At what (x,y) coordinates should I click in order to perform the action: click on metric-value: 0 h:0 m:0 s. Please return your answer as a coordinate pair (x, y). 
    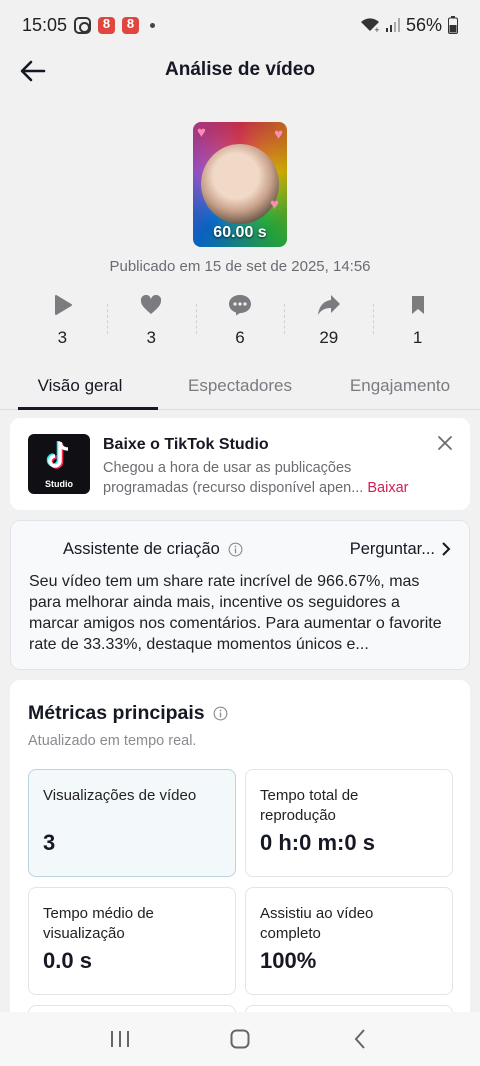
    Looking at the image, I should click on (317, 842).